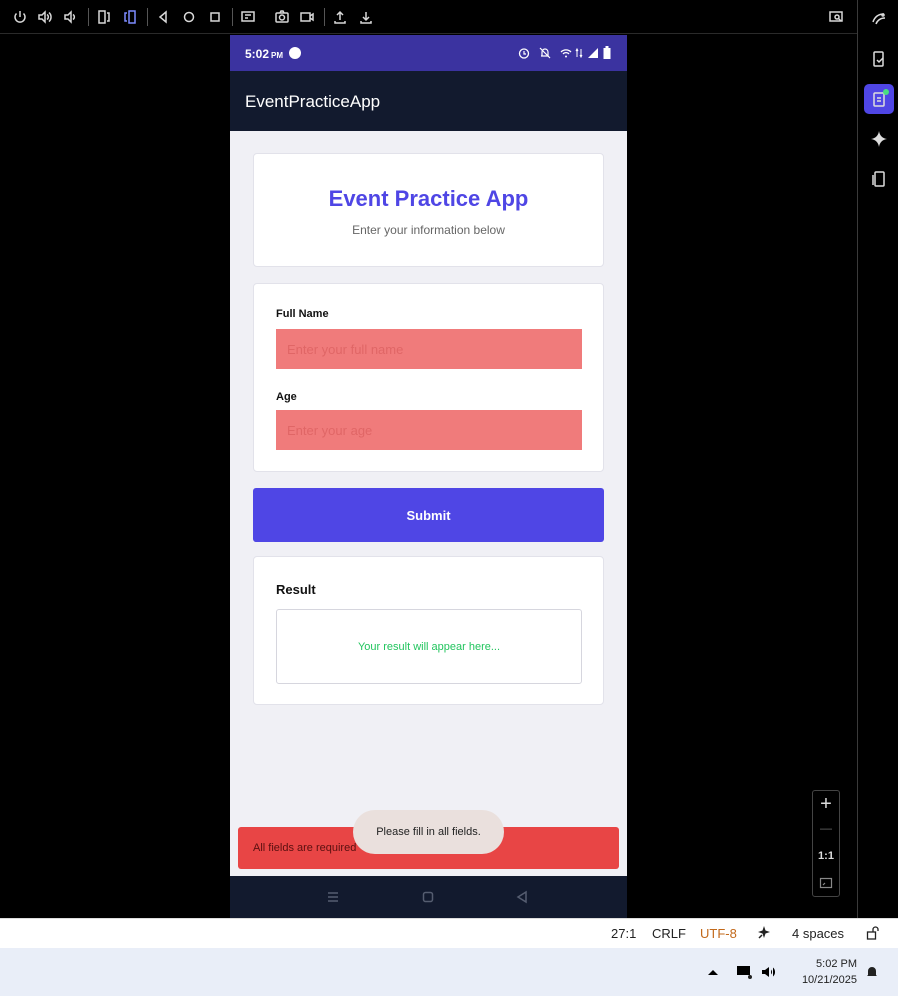  What do you see at coordinates (836, 17) in the screenshot?
I see `search-window-icon` at bounding box center [836, 17].